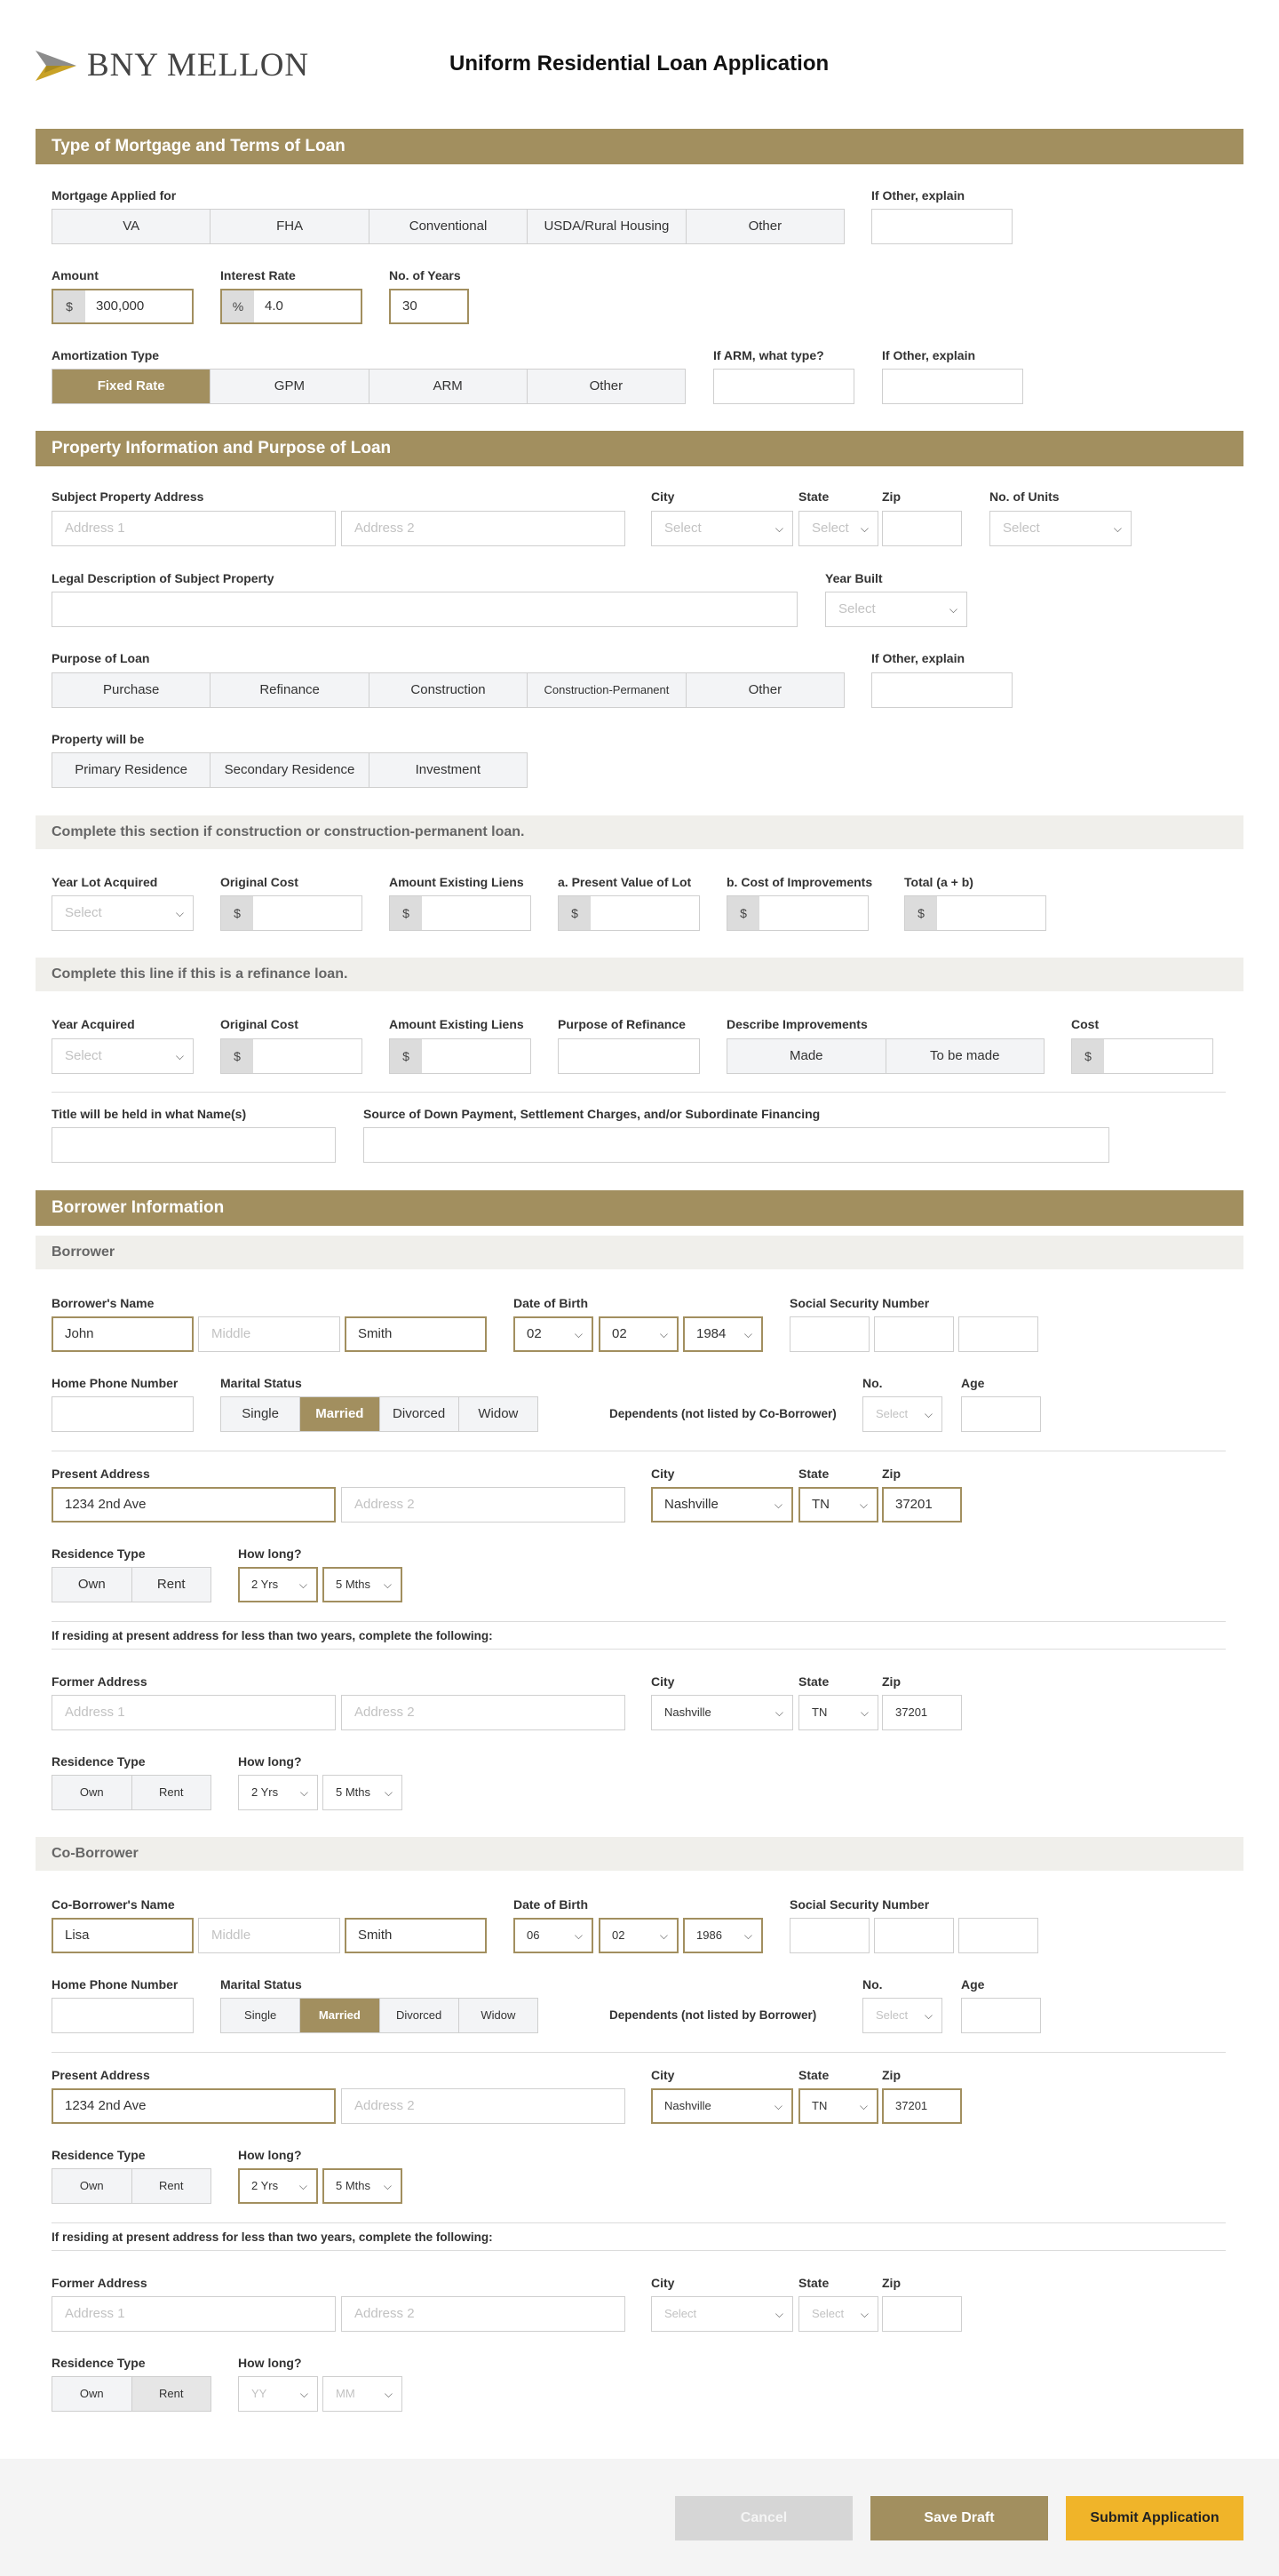 The image size is (1279, 2576). What do you see at coordinates (290, 770) in the screenshot?
I see `will-be-option-secondary: Secondary Residence` at bounding box center [290, 770].